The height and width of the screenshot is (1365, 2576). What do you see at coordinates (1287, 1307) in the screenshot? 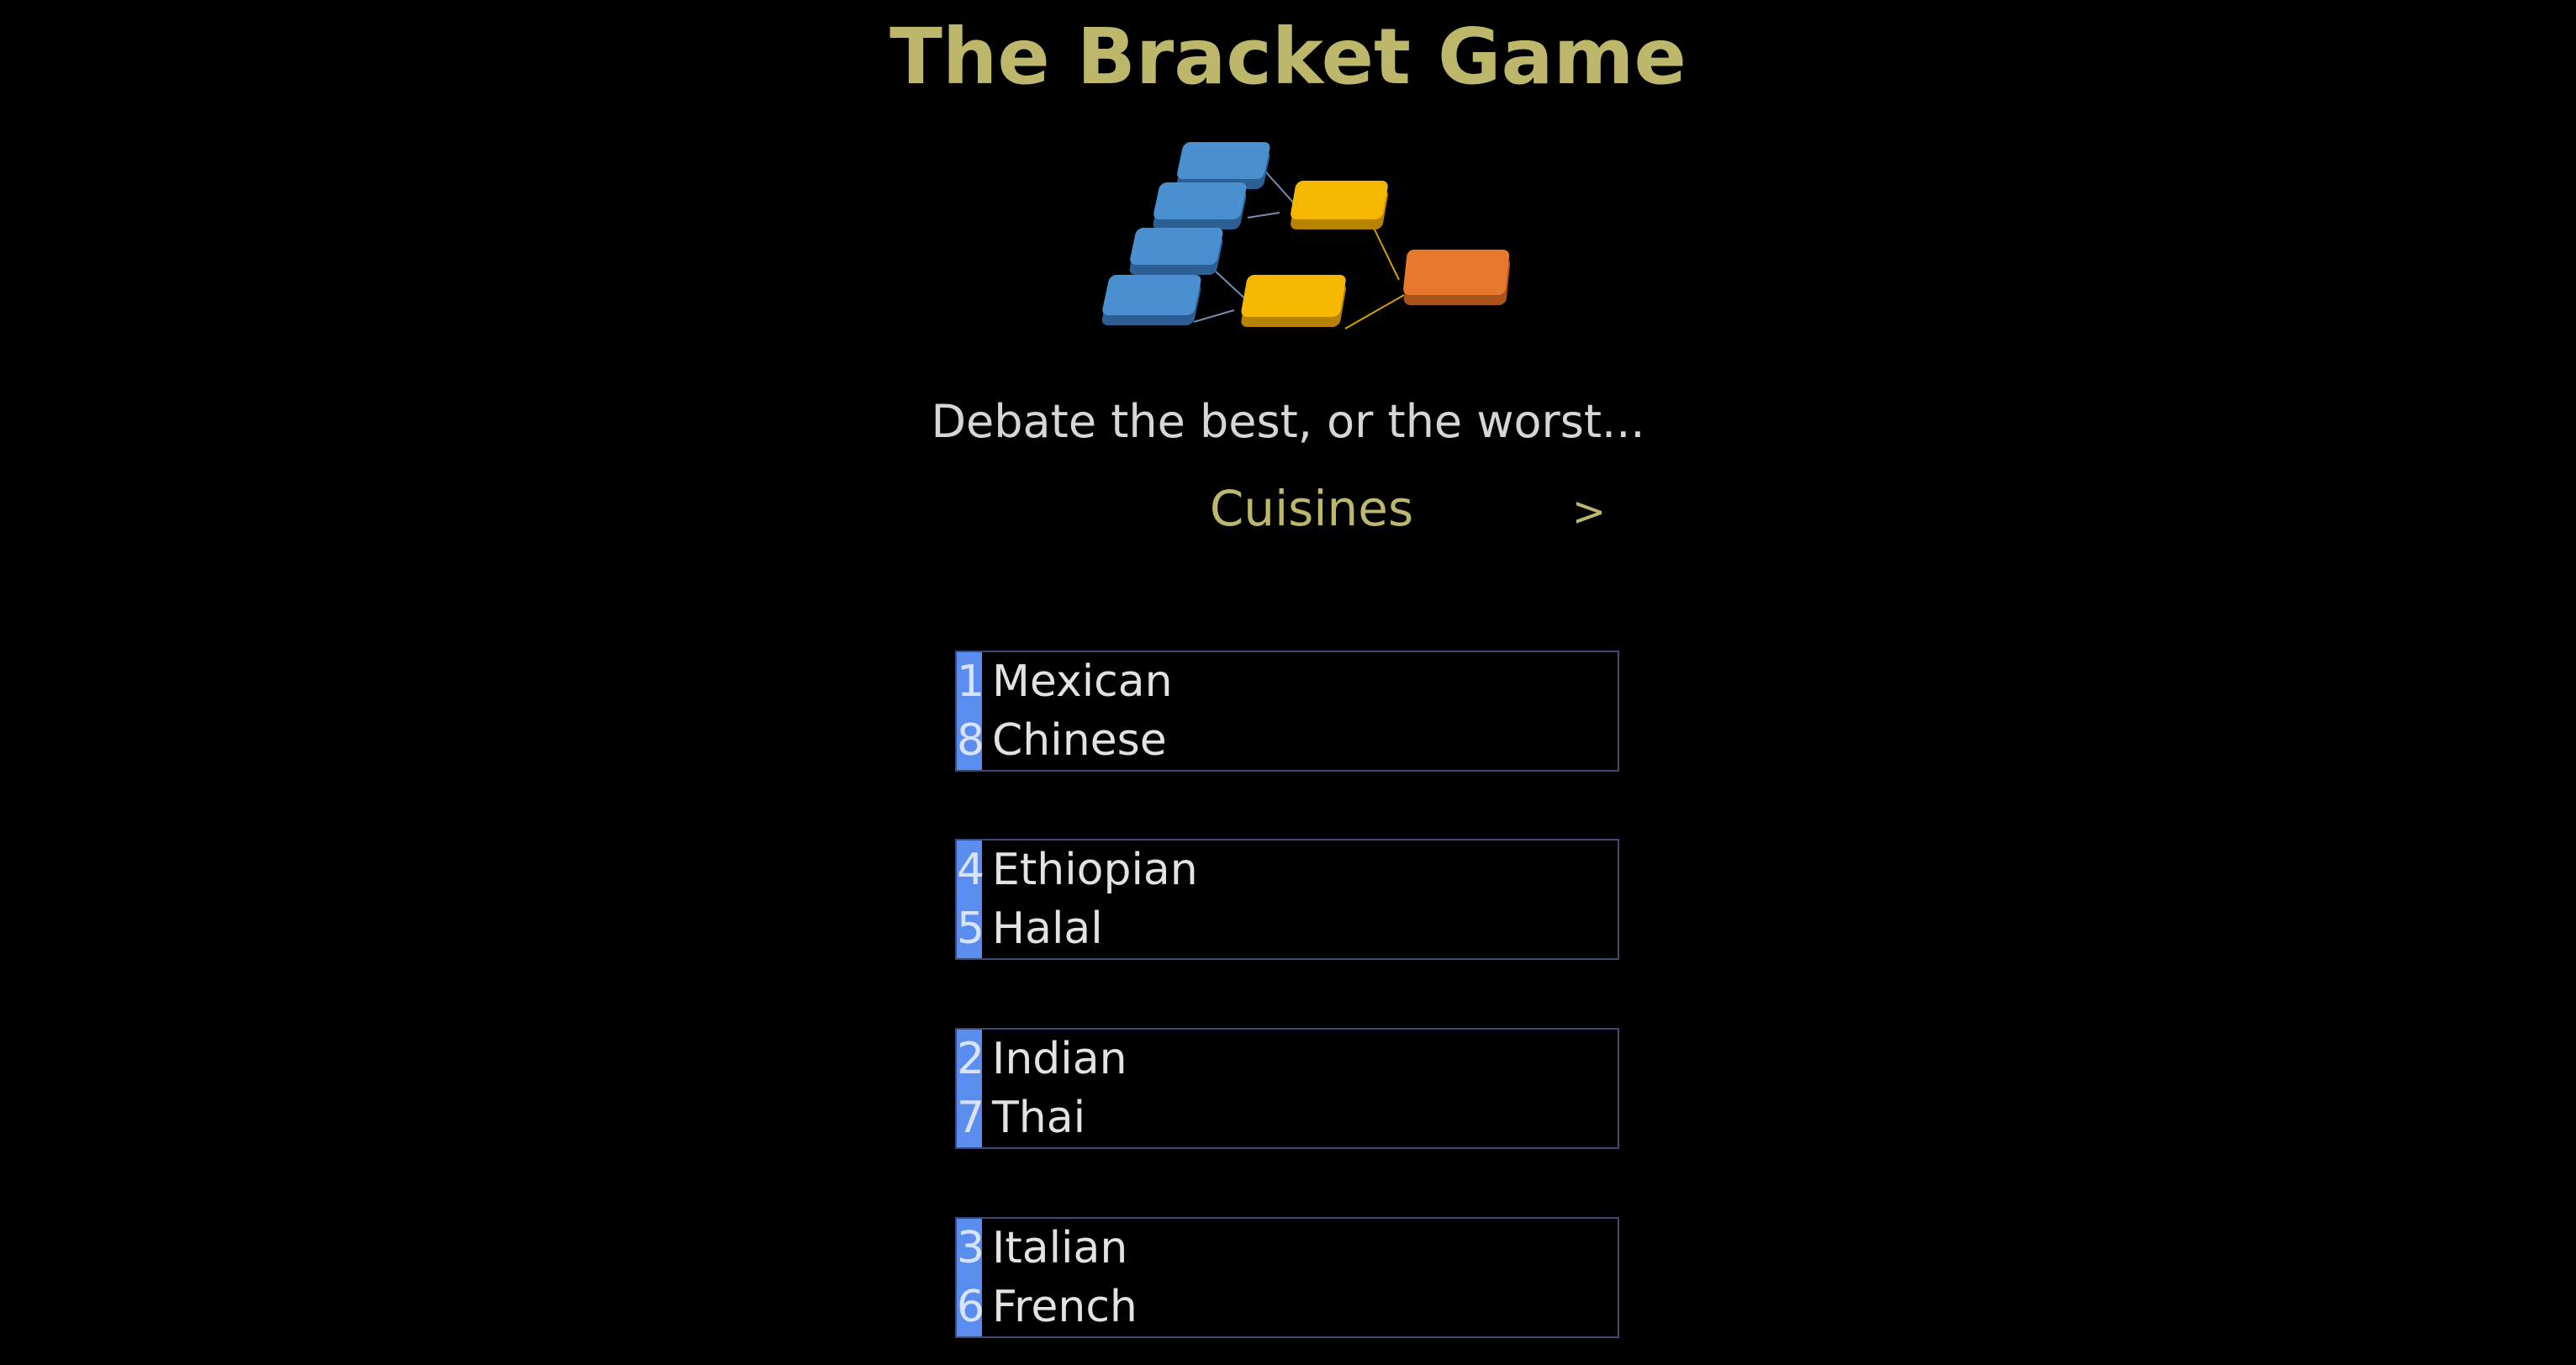
I see `team-row: 6 French` at bounding box center [1287, 1307].